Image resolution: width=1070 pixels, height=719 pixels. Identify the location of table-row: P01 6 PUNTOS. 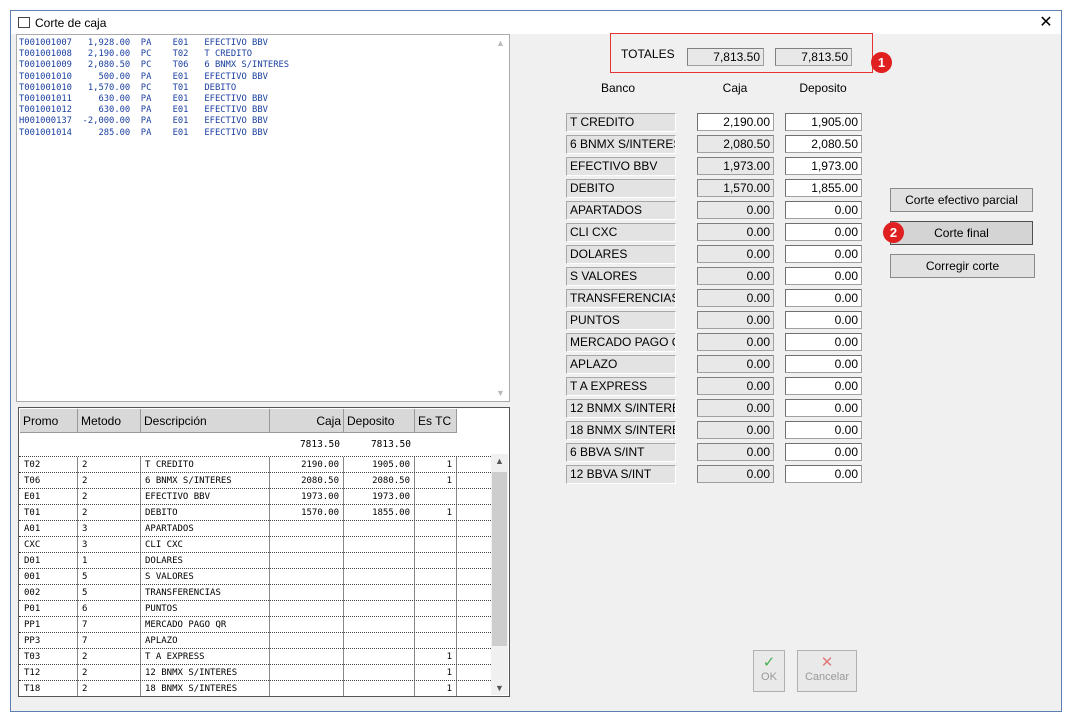
(255, 608).